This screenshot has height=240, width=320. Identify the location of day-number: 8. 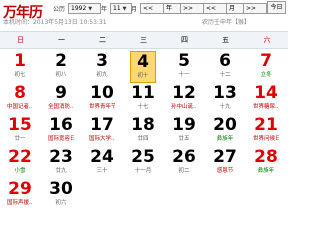
(20, 93).